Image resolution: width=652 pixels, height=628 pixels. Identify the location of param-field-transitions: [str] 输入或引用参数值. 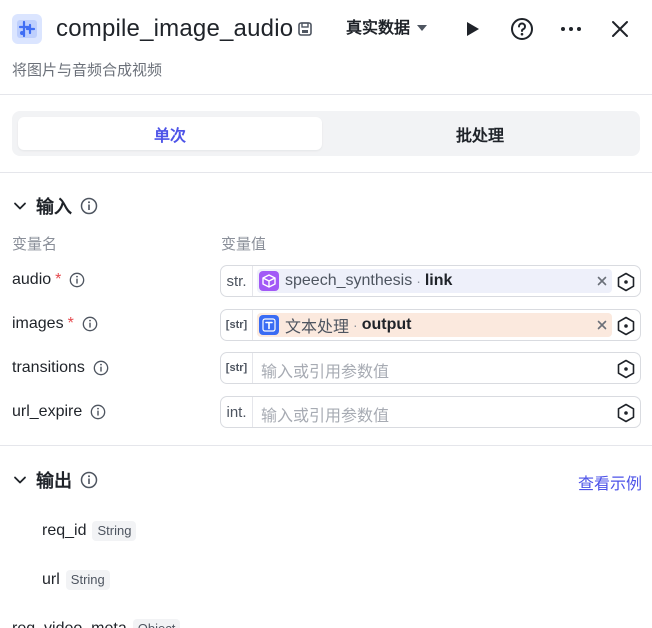
(430, 368).